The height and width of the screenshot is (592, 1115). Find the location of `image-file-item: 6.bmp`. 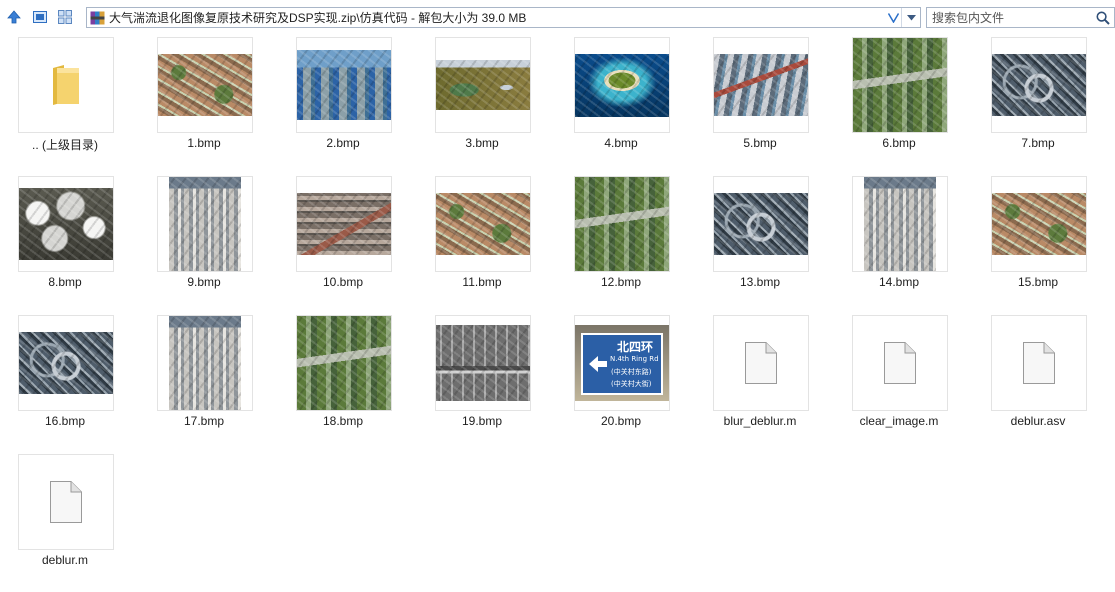

image-file-item: 6.bmp is located at coordinates (894, 105).